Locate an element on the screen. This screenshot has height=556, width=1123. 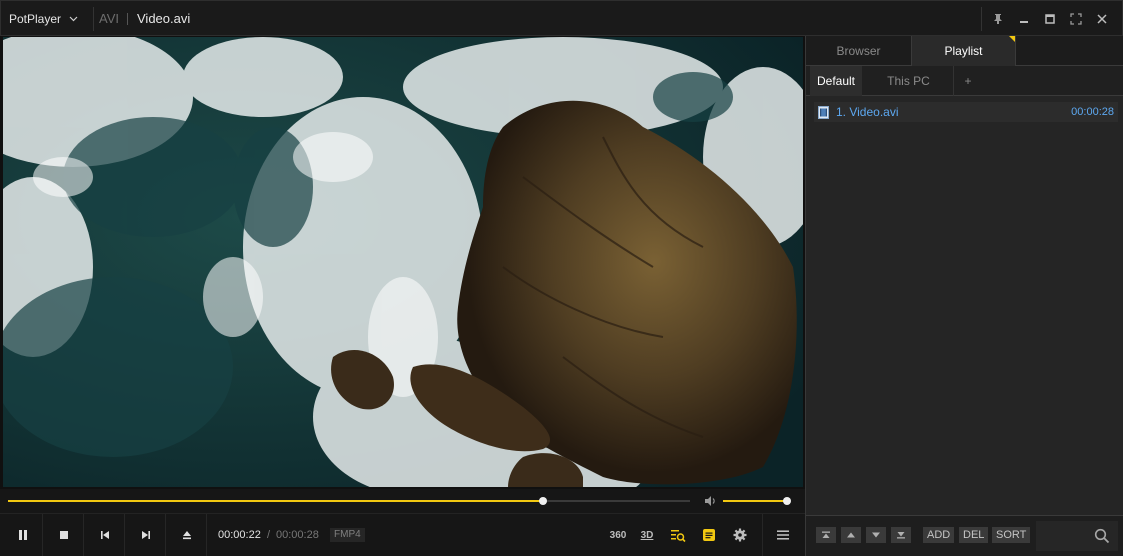
vr-360-button: 360 is located at coordinates (618, 535).